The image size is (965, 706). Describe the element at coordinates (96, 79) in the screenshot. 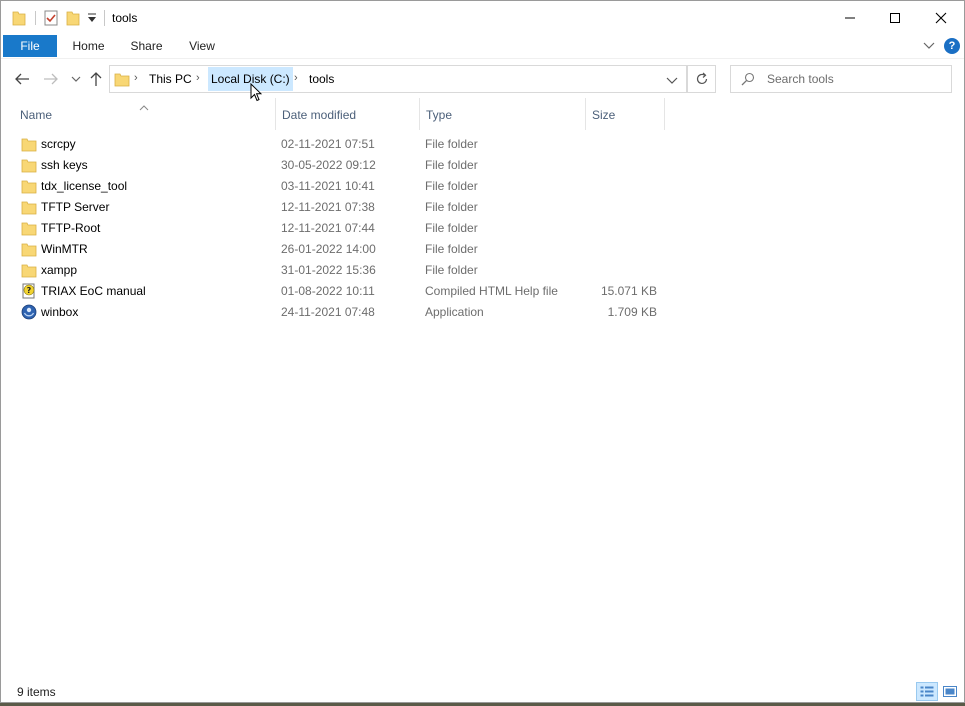

I see `up-button` at that location.